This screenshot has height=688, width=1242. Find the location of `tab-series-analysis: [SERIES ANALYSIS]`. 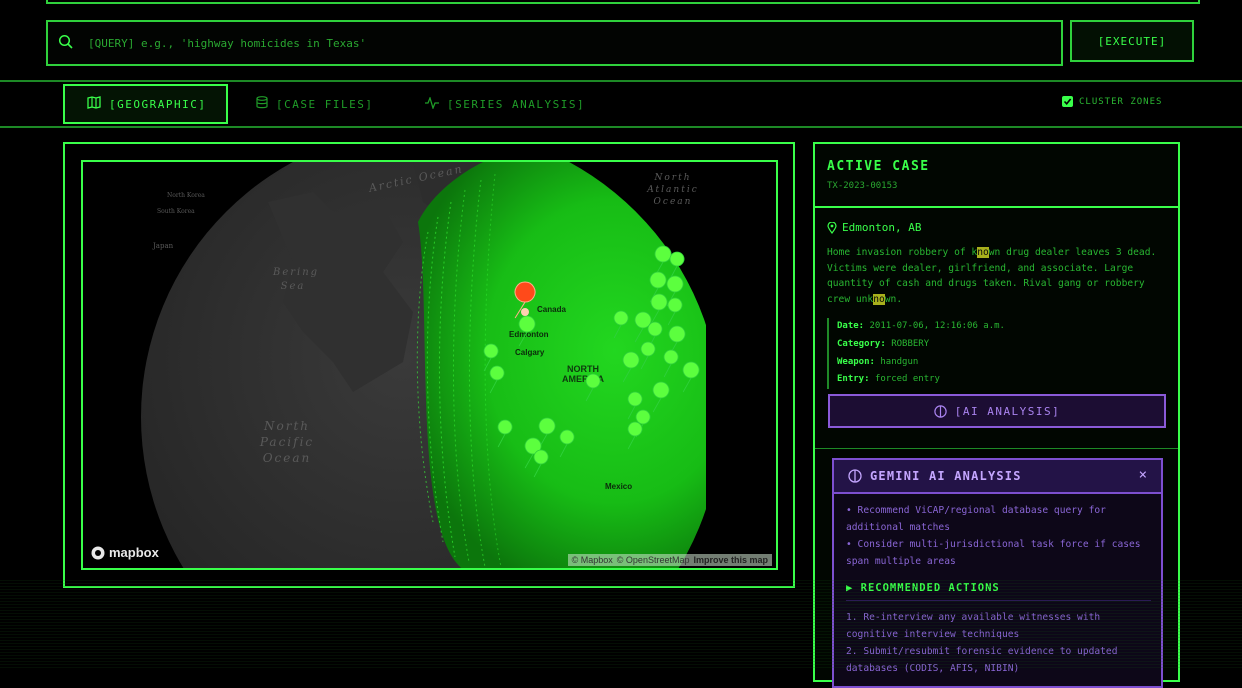

tab-series-analysis: [SERIES ANALYSIS] is located at coordinates (503, 104).